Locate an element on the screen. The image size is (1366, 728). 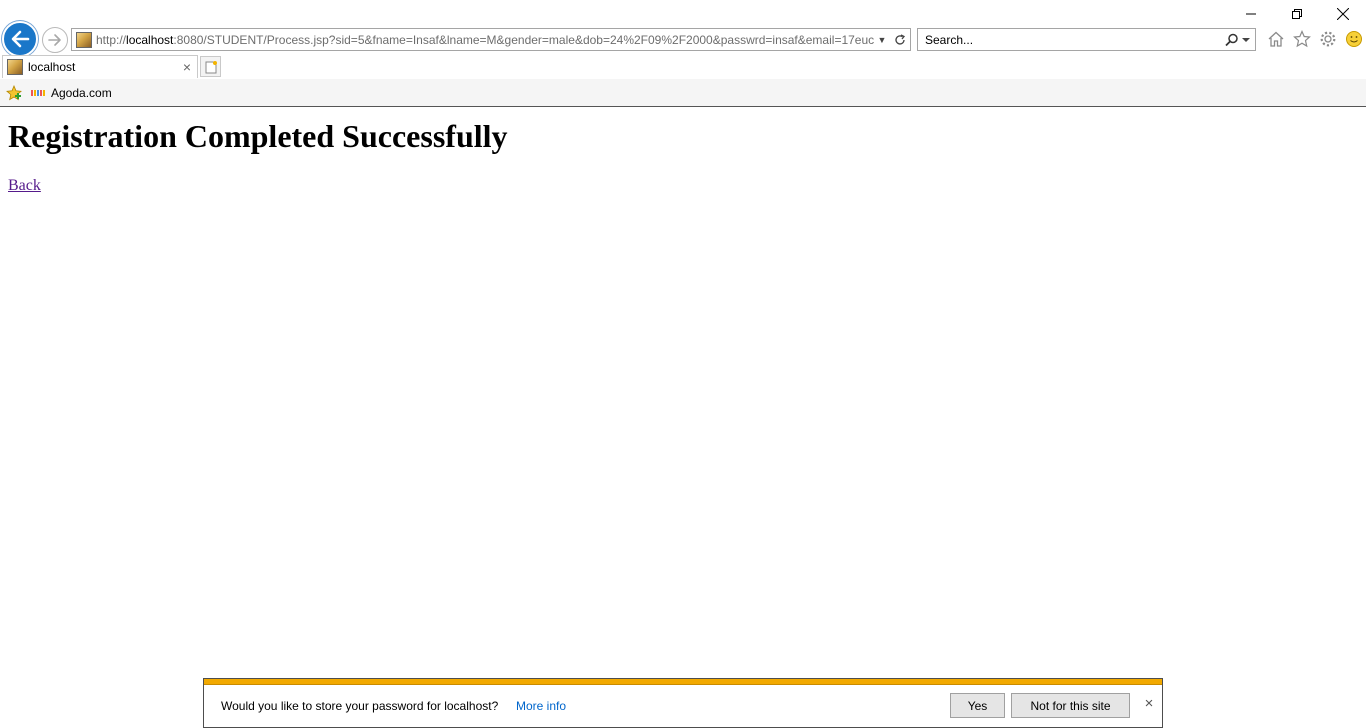
url-prefix: http:// is located at coordinates (111, 39).